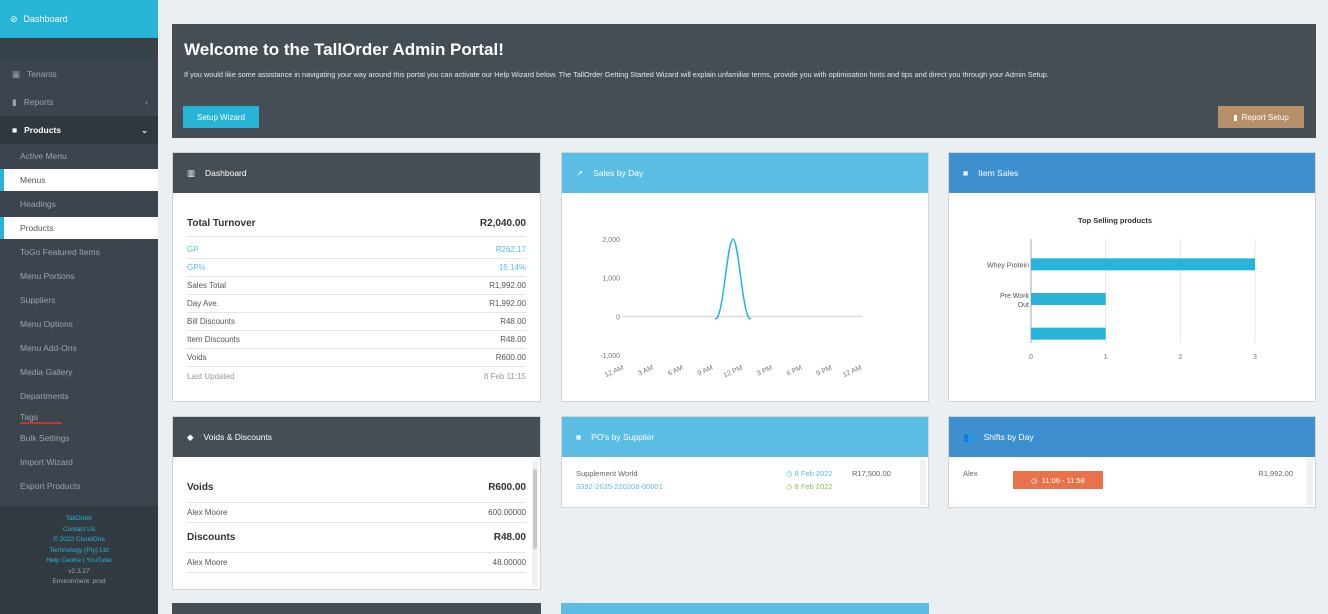 The width and height of the screenshot is (1328, 614). I want to click on chart-title: Top Selling products, so click(1115, 220).